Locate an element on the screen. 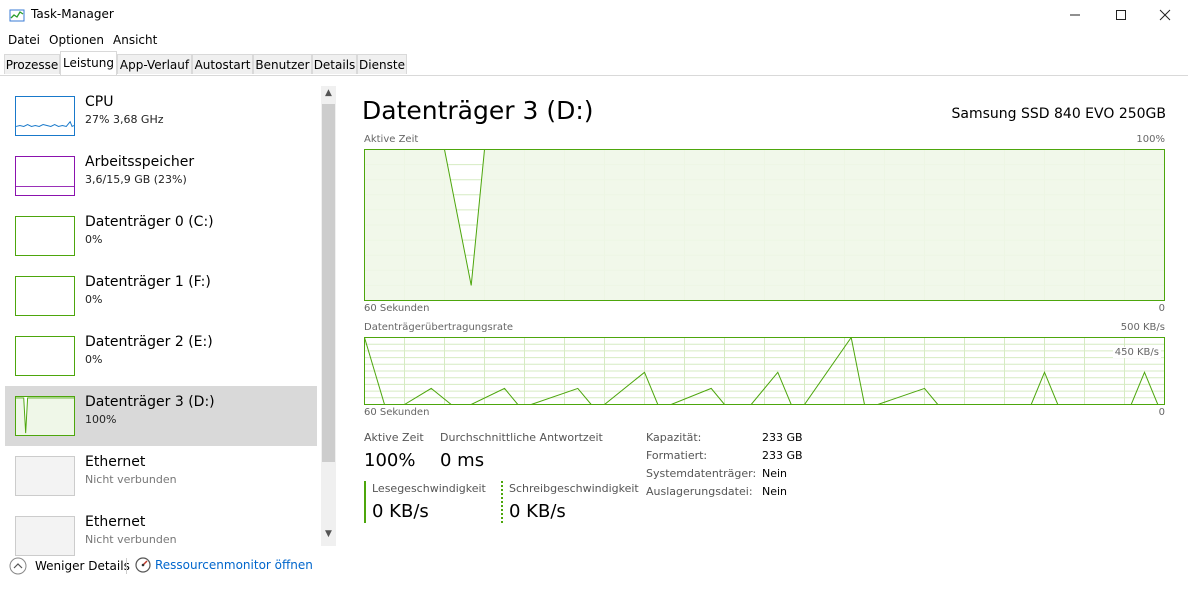  active-time-value: 100% is located at coordinates (390, 460).